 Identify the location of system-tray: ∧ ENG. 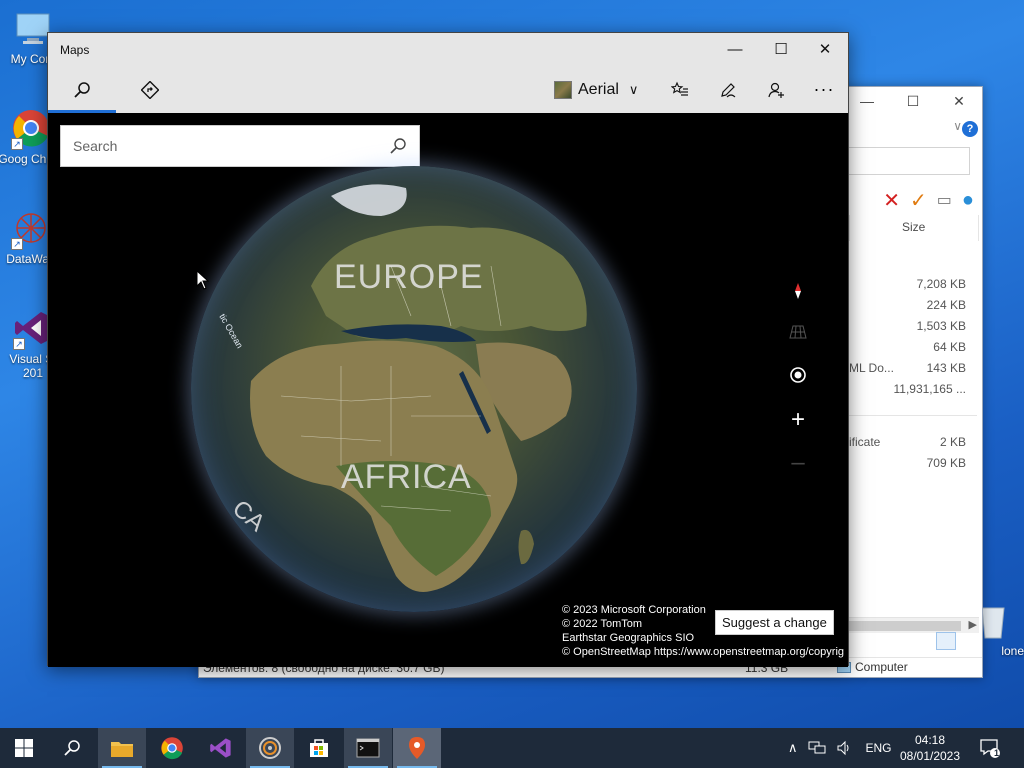
(840, 748).